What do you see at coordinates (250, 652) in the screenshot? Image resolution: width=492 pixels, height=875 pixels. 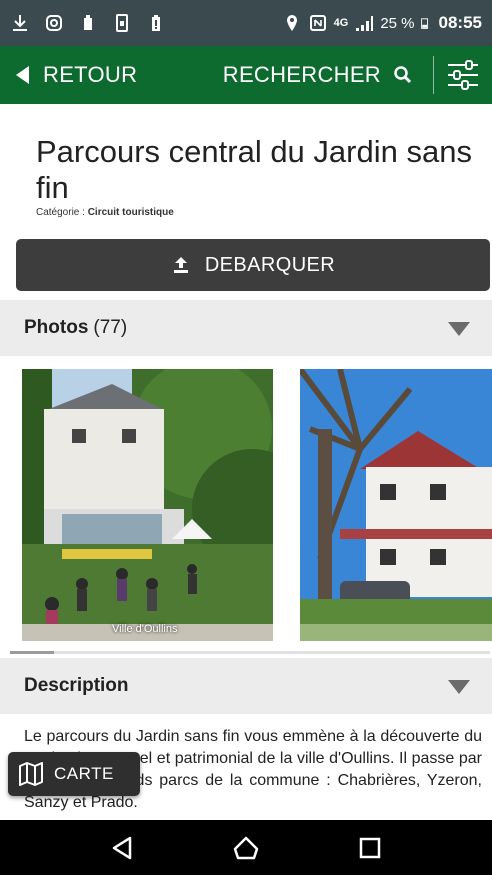 I see `photo-scroll-track` at bounding box center [250, 652].